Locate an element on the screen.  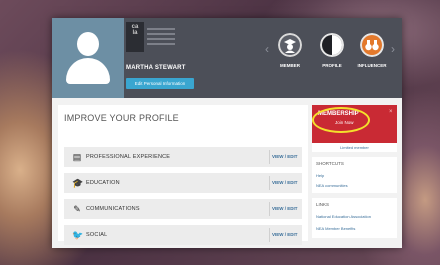
member-badge-icon is located at coordinates (290, 45).